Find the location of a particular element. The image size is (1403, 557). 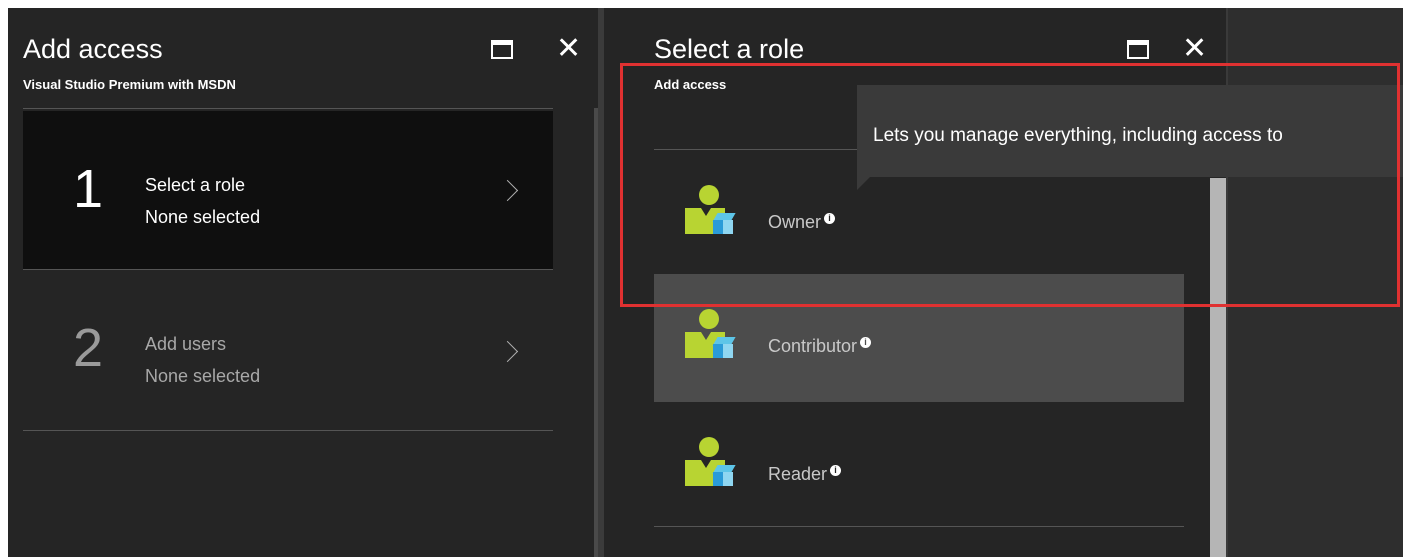

role-label: Reader i is located at coordinates (805, 474).